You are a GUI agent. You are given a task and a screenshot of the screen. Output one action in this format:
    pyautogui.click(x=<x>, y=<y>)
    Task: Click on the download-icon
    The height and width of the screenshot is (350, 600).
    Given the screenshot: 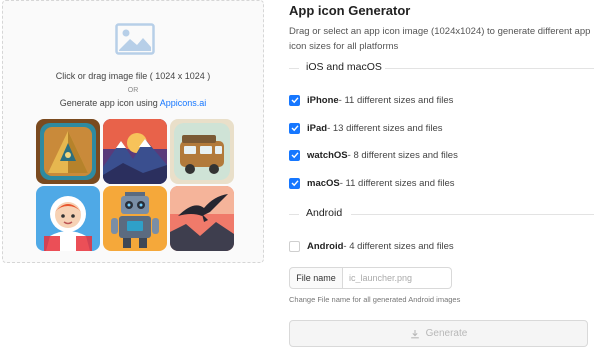 What is the action you would take?
    pyautogui.click(x=414, y=333)
    